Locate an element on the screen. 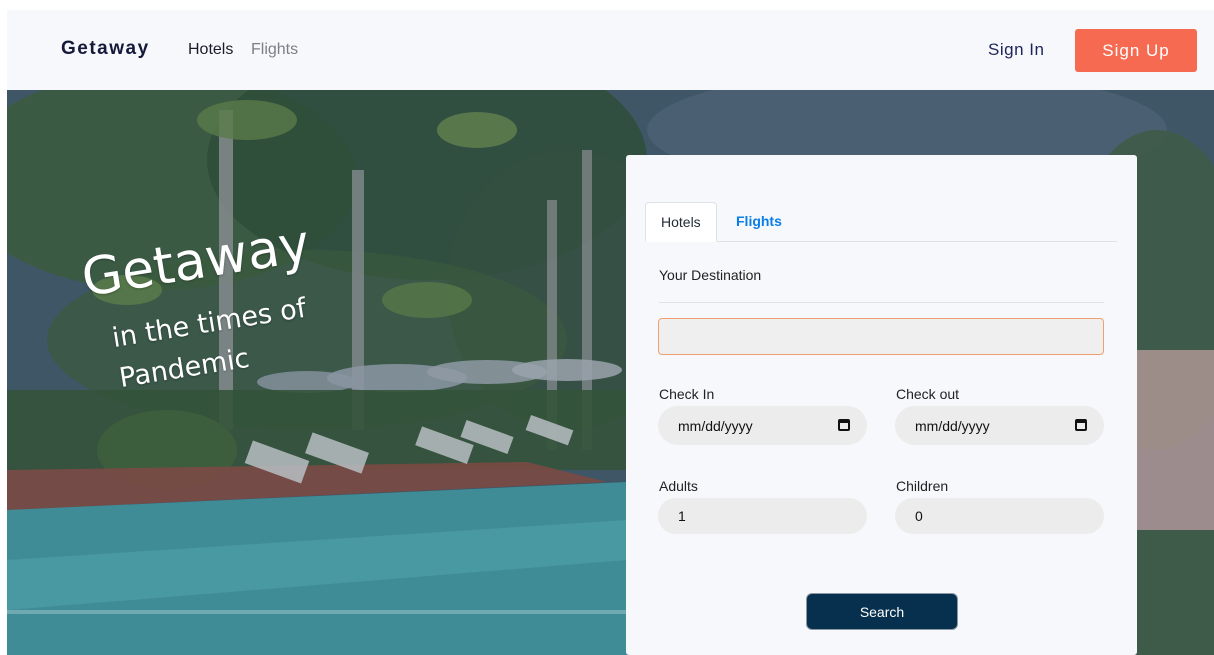 The height and width of the screenshot is (655, 1214). adults-label: Adults is located at coordinates (678, 486).